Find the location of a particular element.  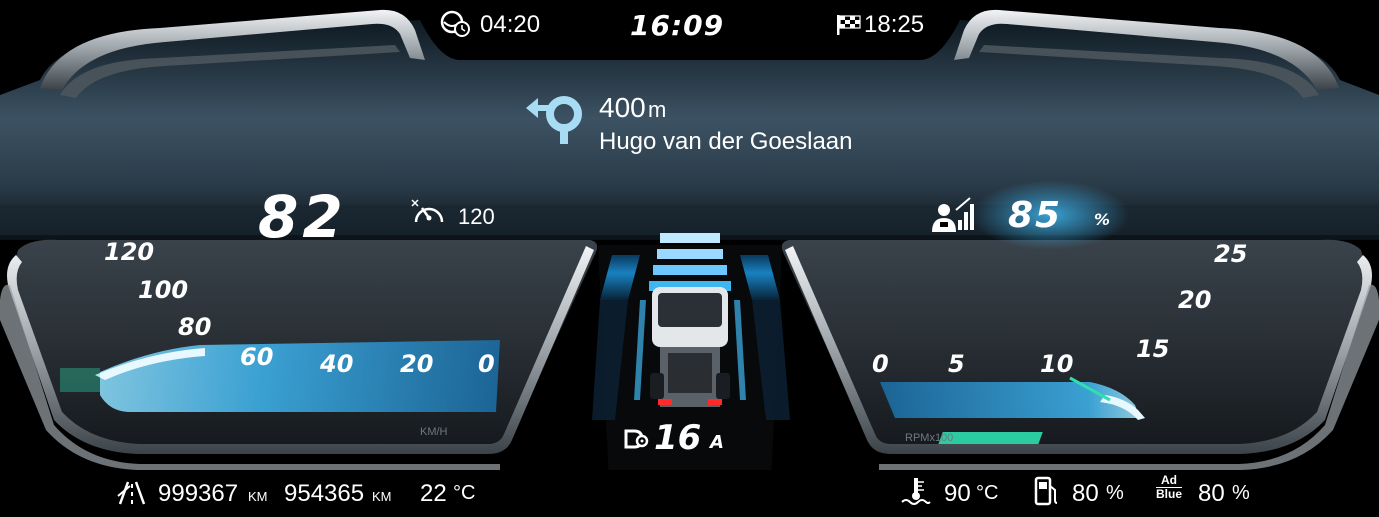

nav-distance-value: 400 is located at coordinates (622, 107).